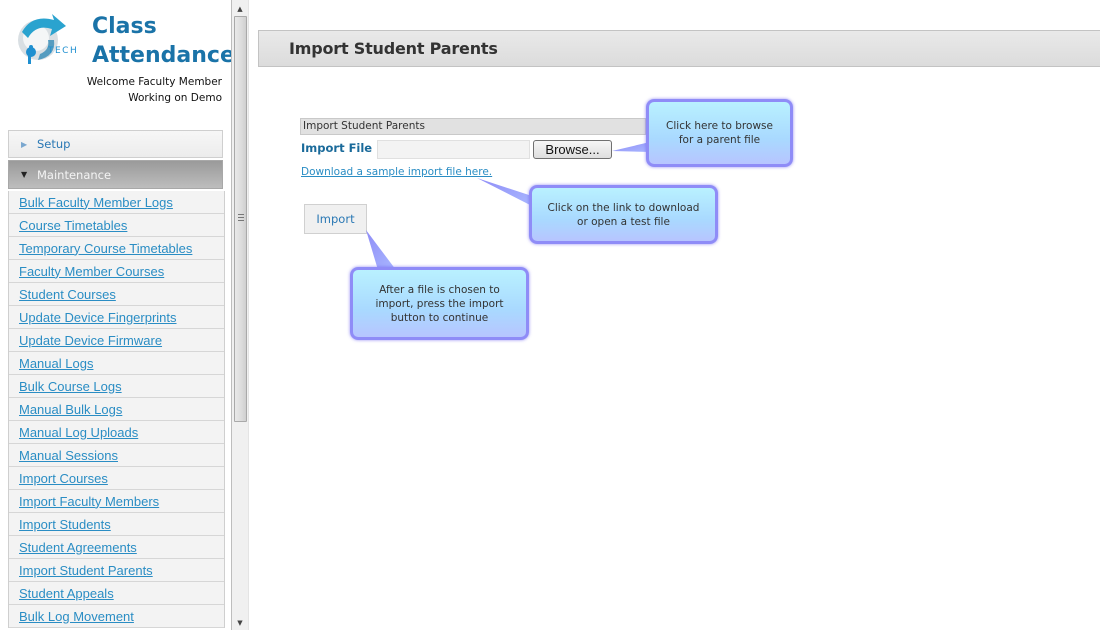 The height and width of the screenshot is (630, 1100). What do you see at coordinates (161, 41) in the screenshot?
I see `app-title: Class Attendance` at bounding box center [161, 41].